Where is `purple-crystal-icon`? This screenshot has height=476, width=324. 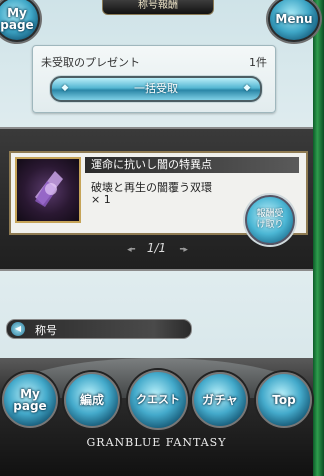
purple-crystal-icon is located at coordinates (48, 190).